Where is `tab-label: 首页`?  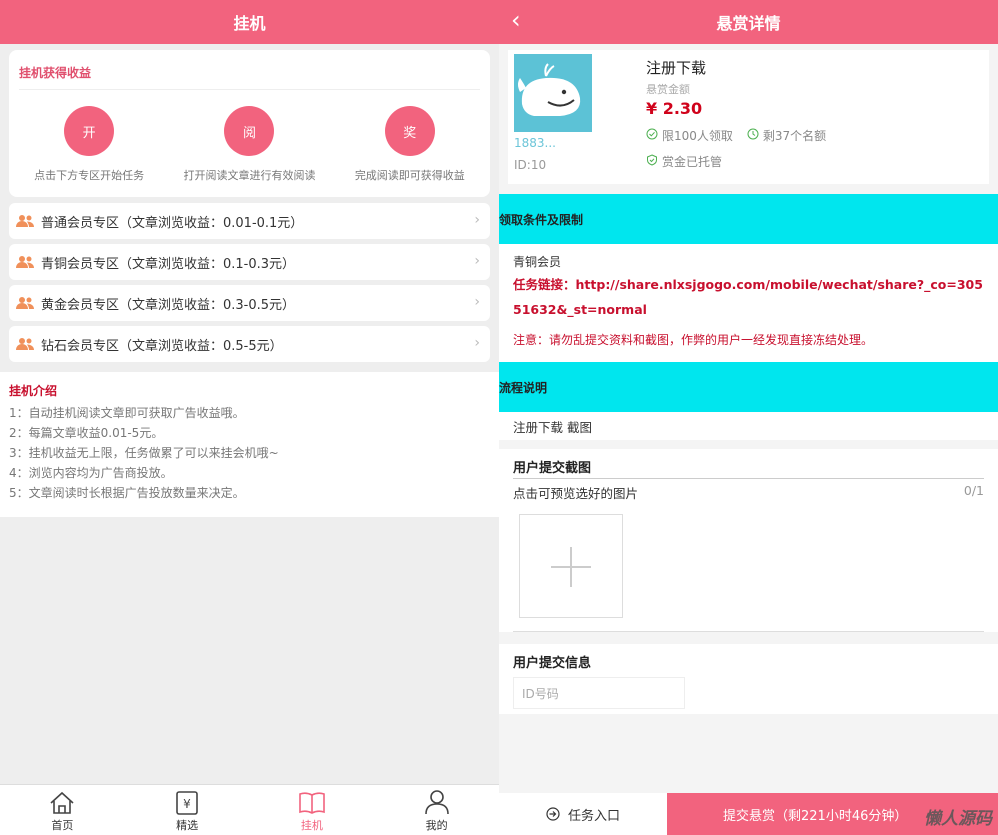 tab-label: 首页 is located at coordinates (62, 825).